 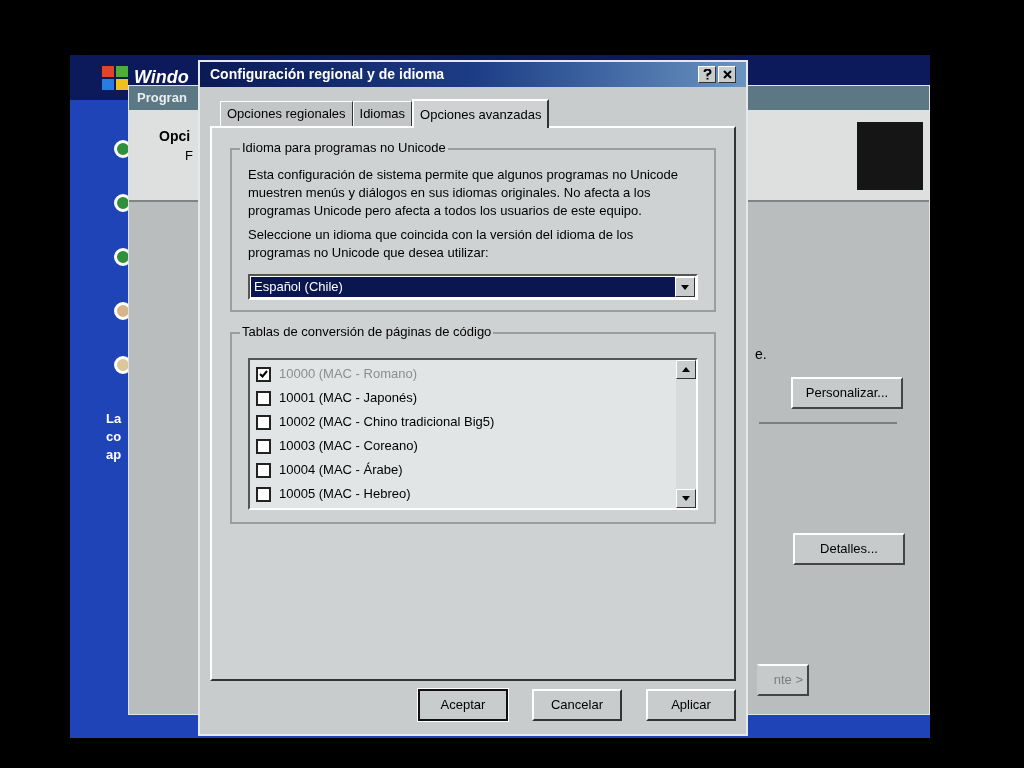 I want to click on flag-logo-icon, so click(x=115, y=77).